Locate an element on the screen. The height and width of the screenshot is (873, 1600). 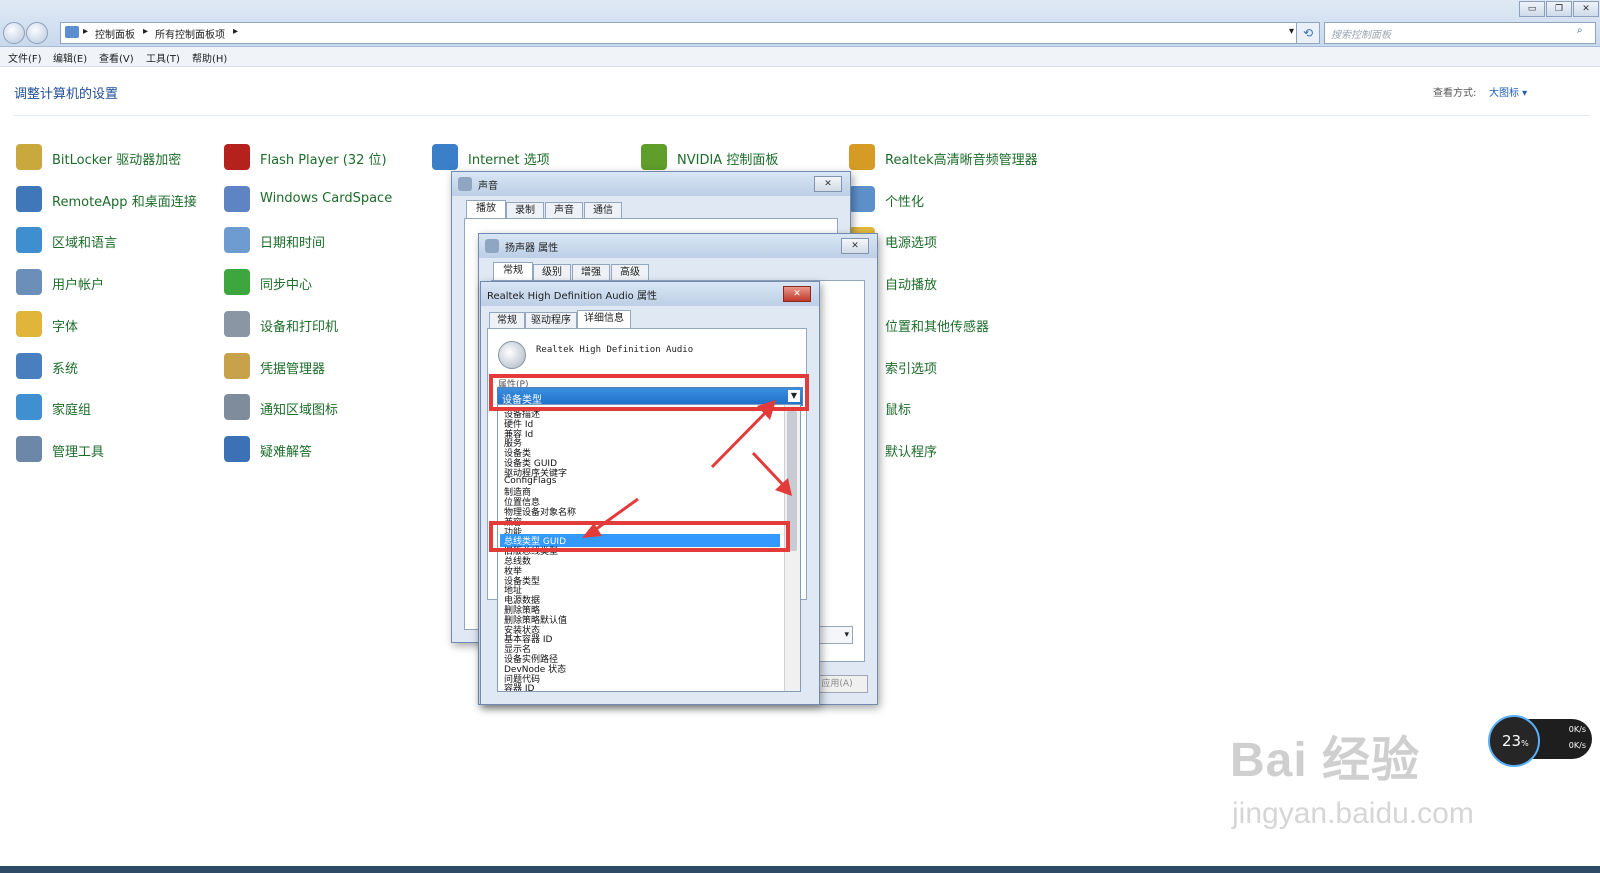
search-input: 搜索控制面板 ⌕ is located at coordinates (1460, 33).